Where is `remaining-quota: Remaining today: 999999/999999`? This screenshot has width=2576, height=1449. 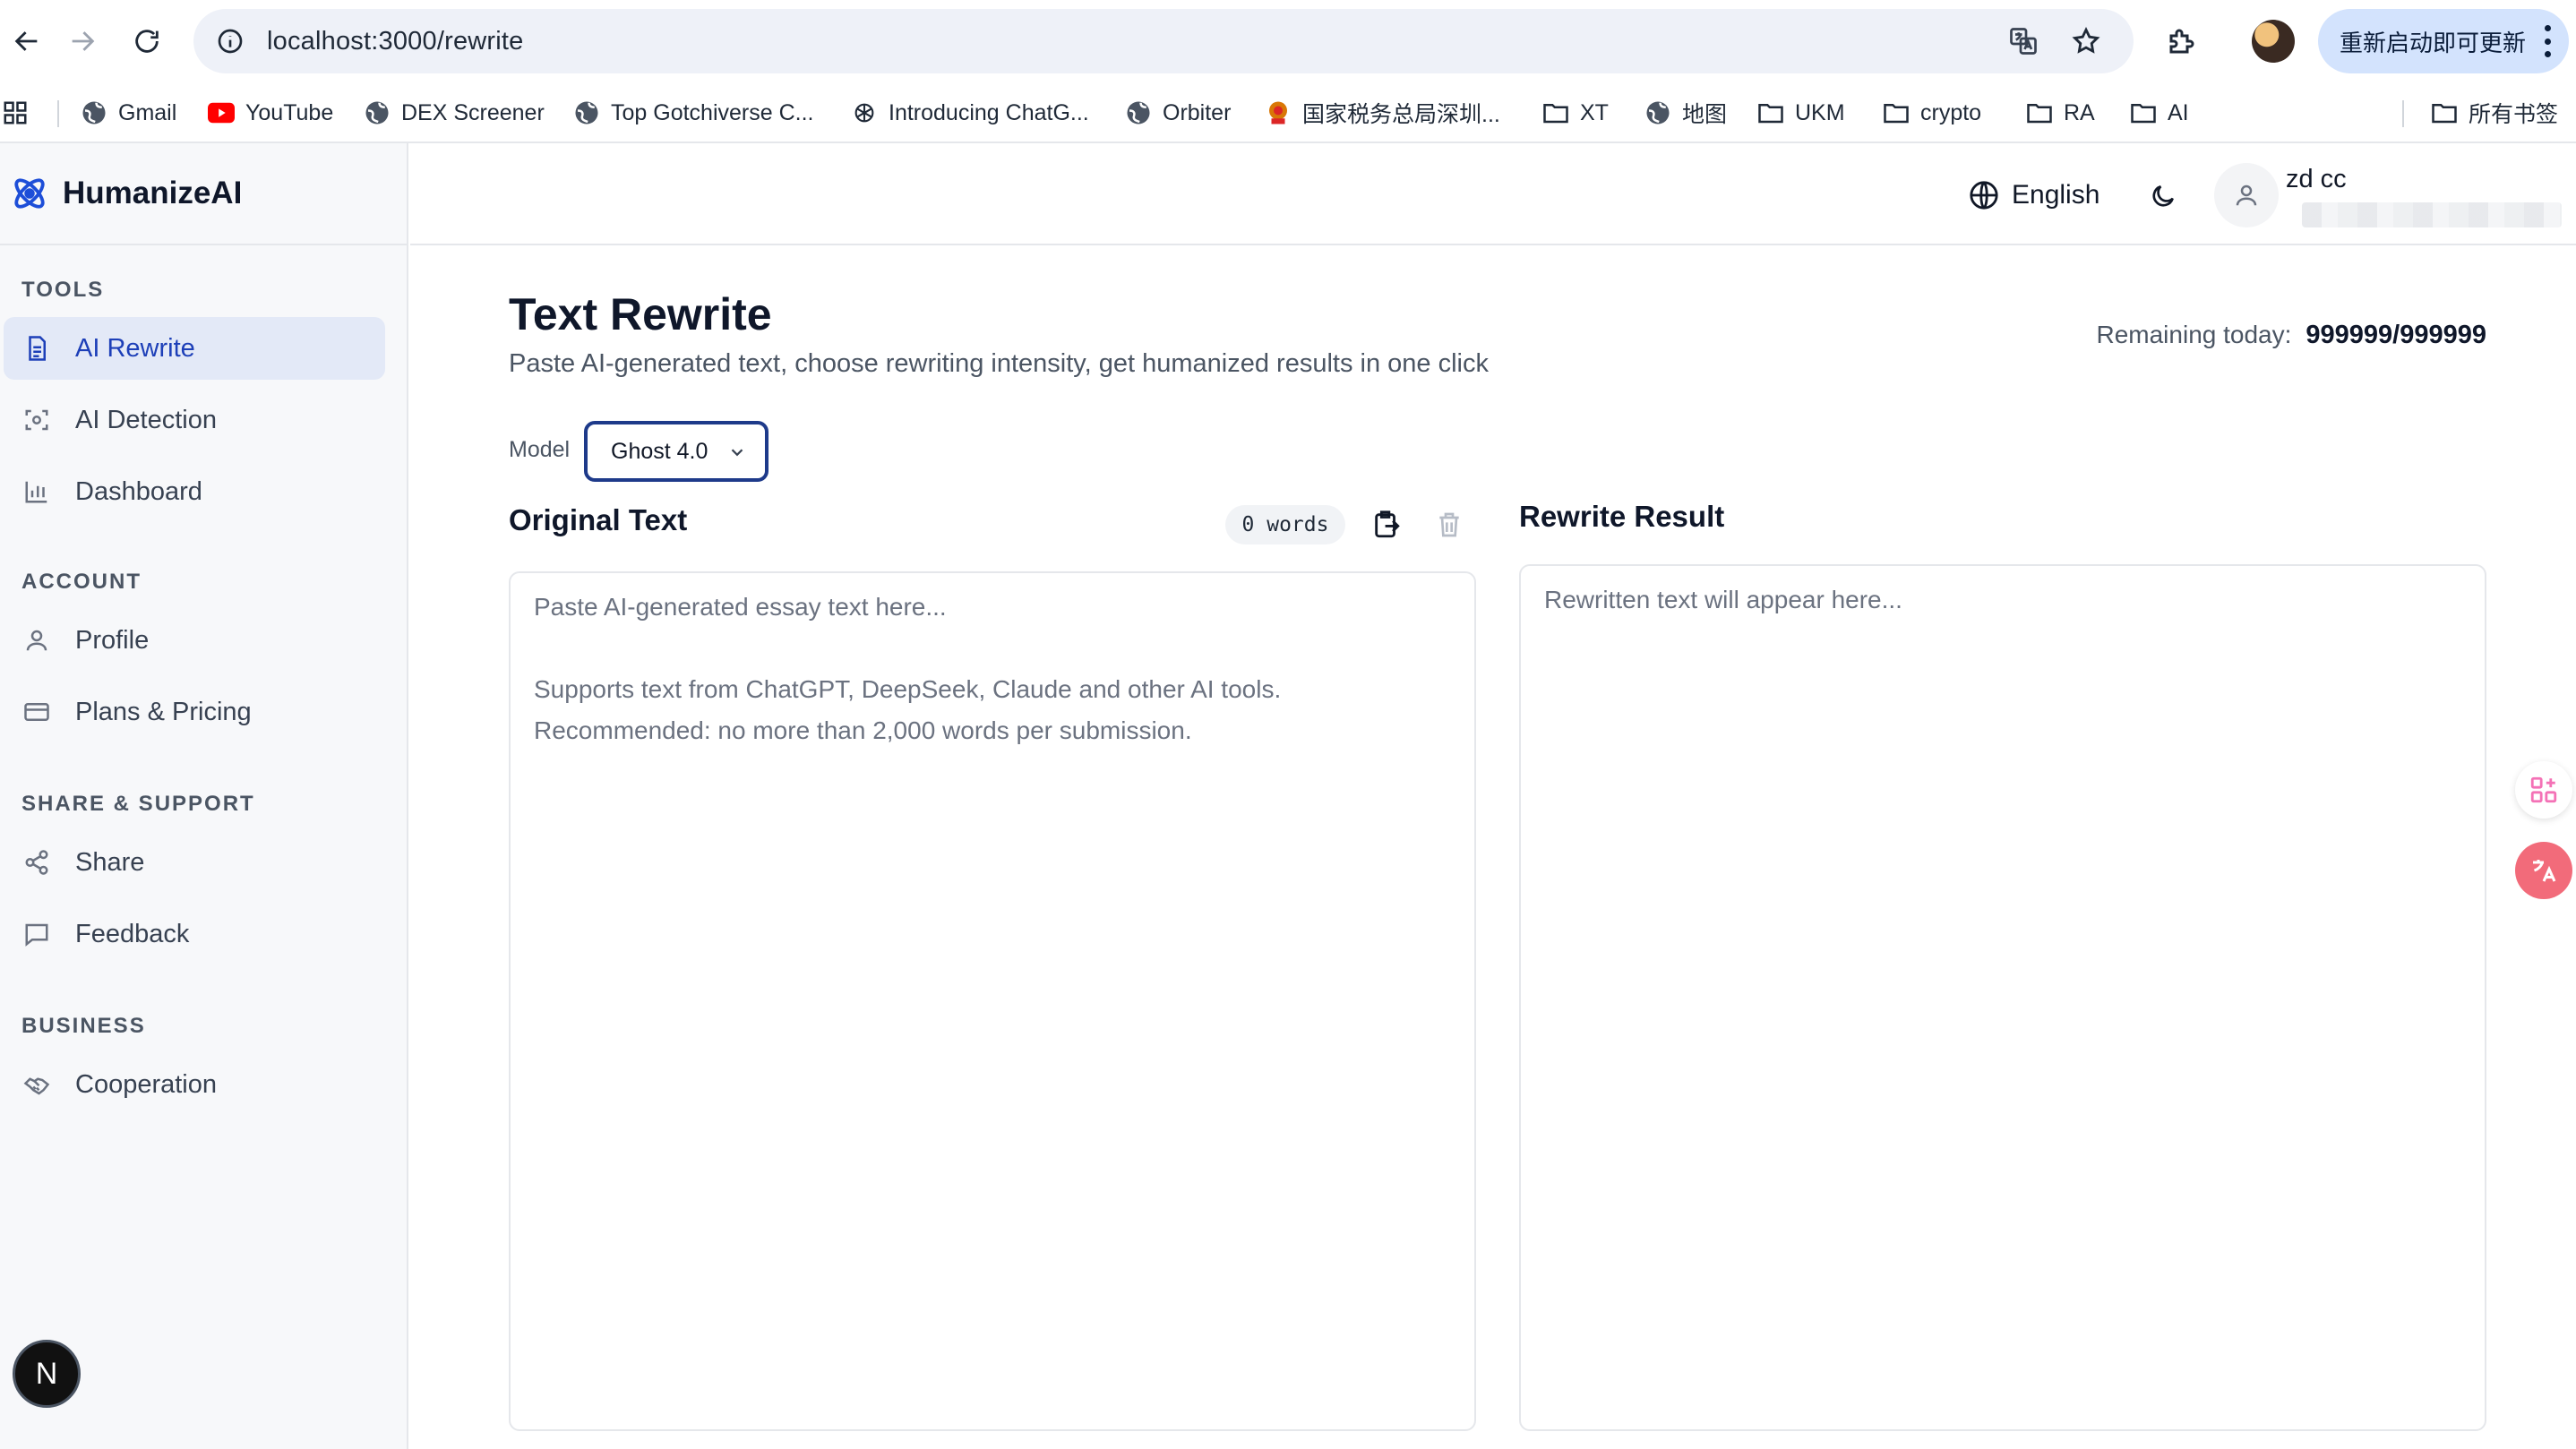 remaining-quota: Remaining today: 999999/999999 is located at coordinates (2291, 335).